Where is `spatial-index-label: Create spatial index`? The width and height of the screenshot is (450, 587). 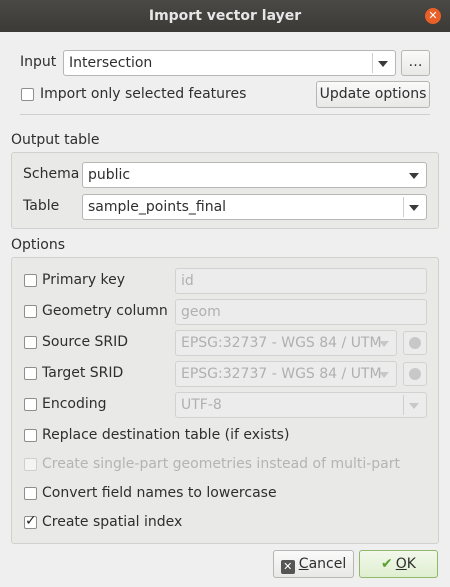
spatial-index-label: Create spatial index is located at coordinates (112, 522).